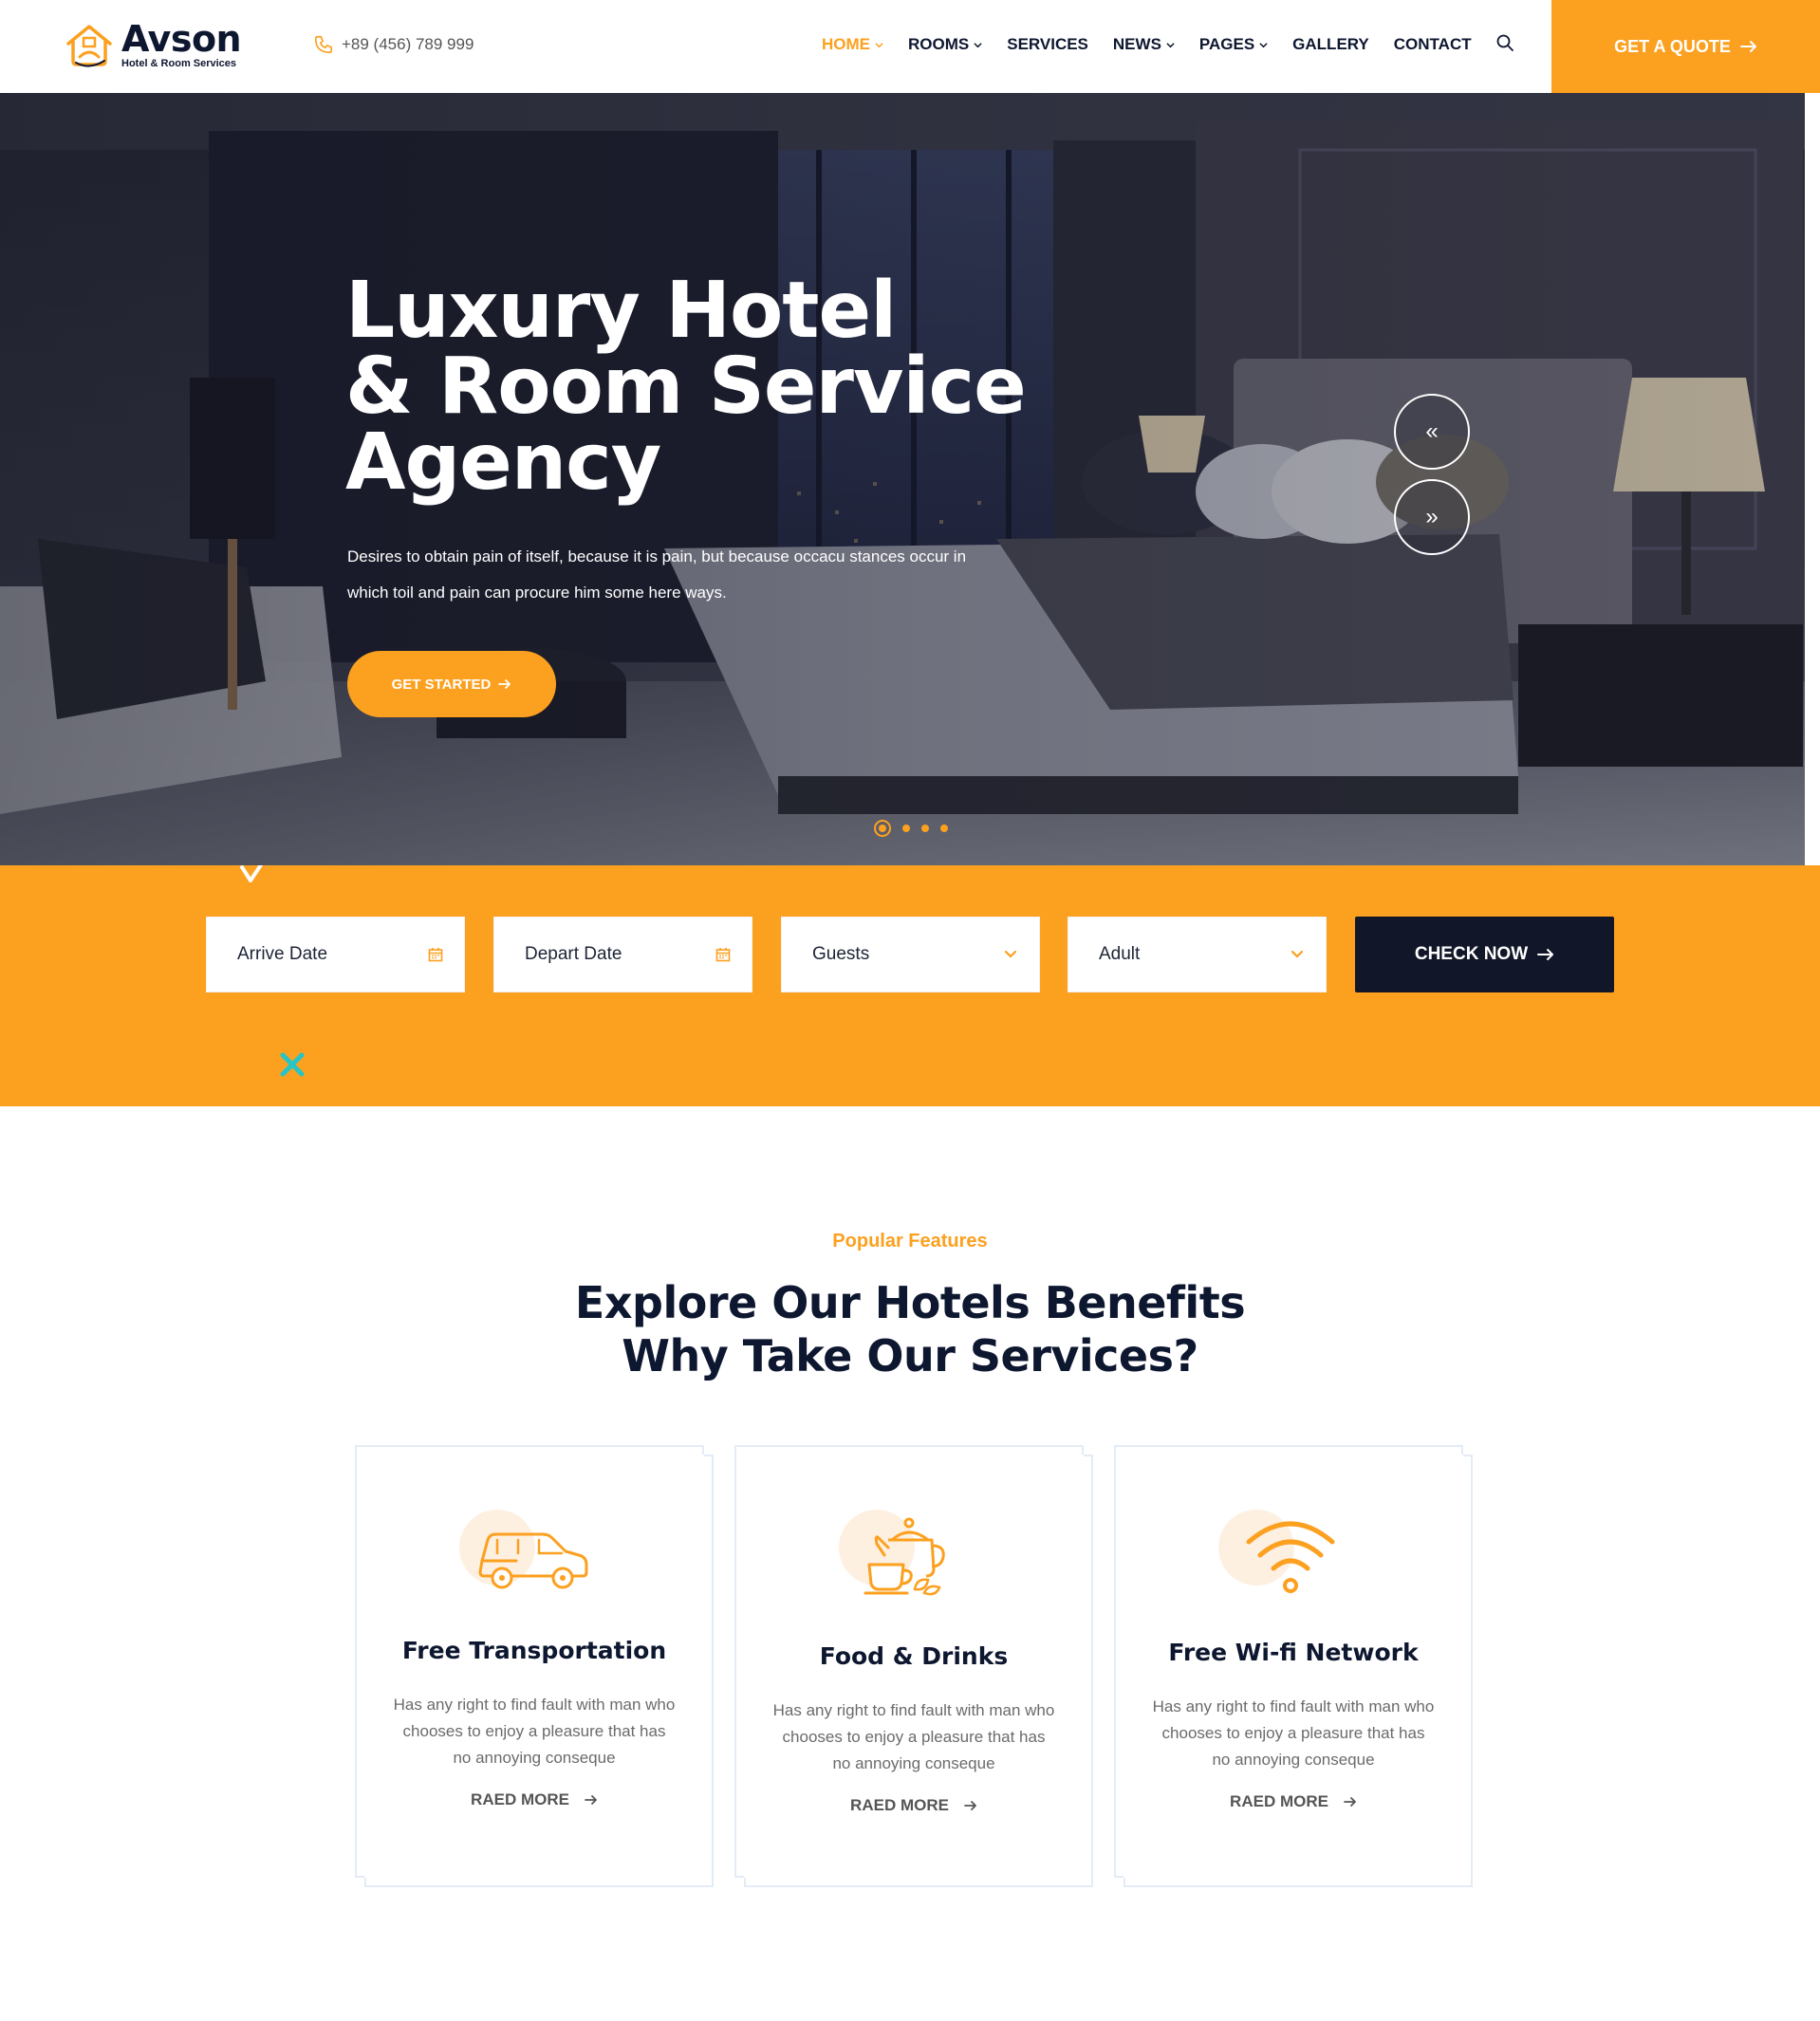 The width and height of the screenshot is (1820, 2021). What do you see at coordinates (252, 873) in the screenshot?
I see `checkmark-decoration-icon` at bounding box center [252, 873].